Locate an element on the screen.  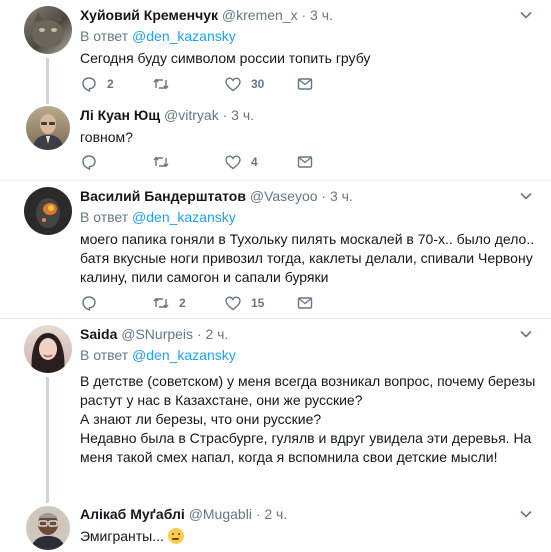
reply-count: 2 is located at coordinates (110, 84).